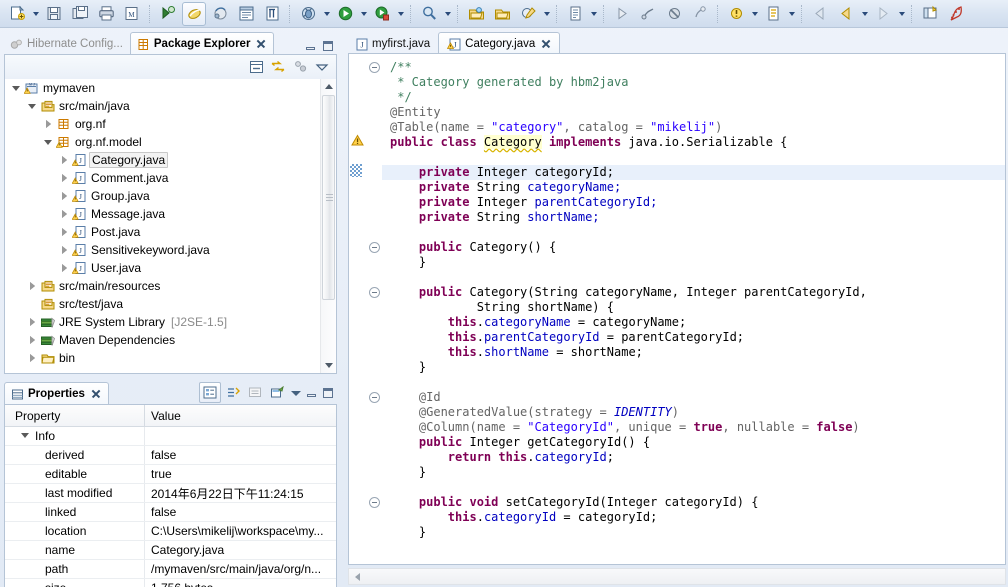  I want to click on debug-icon, so click(308, 14).